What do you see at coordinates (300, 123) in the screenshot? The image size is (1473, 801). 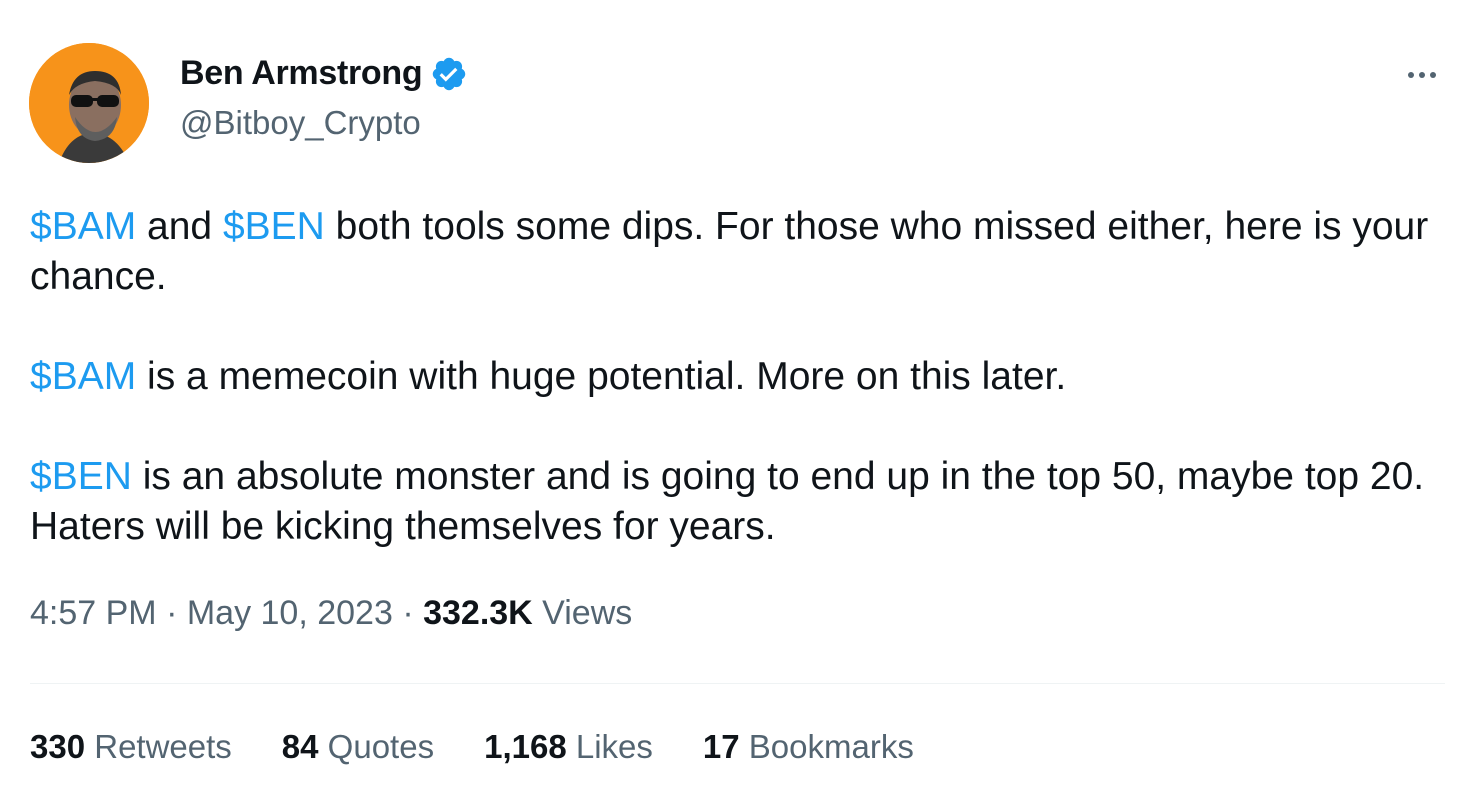 I see `author-handle: @Bitboy_Crypto` at bounding box center [300, 123].